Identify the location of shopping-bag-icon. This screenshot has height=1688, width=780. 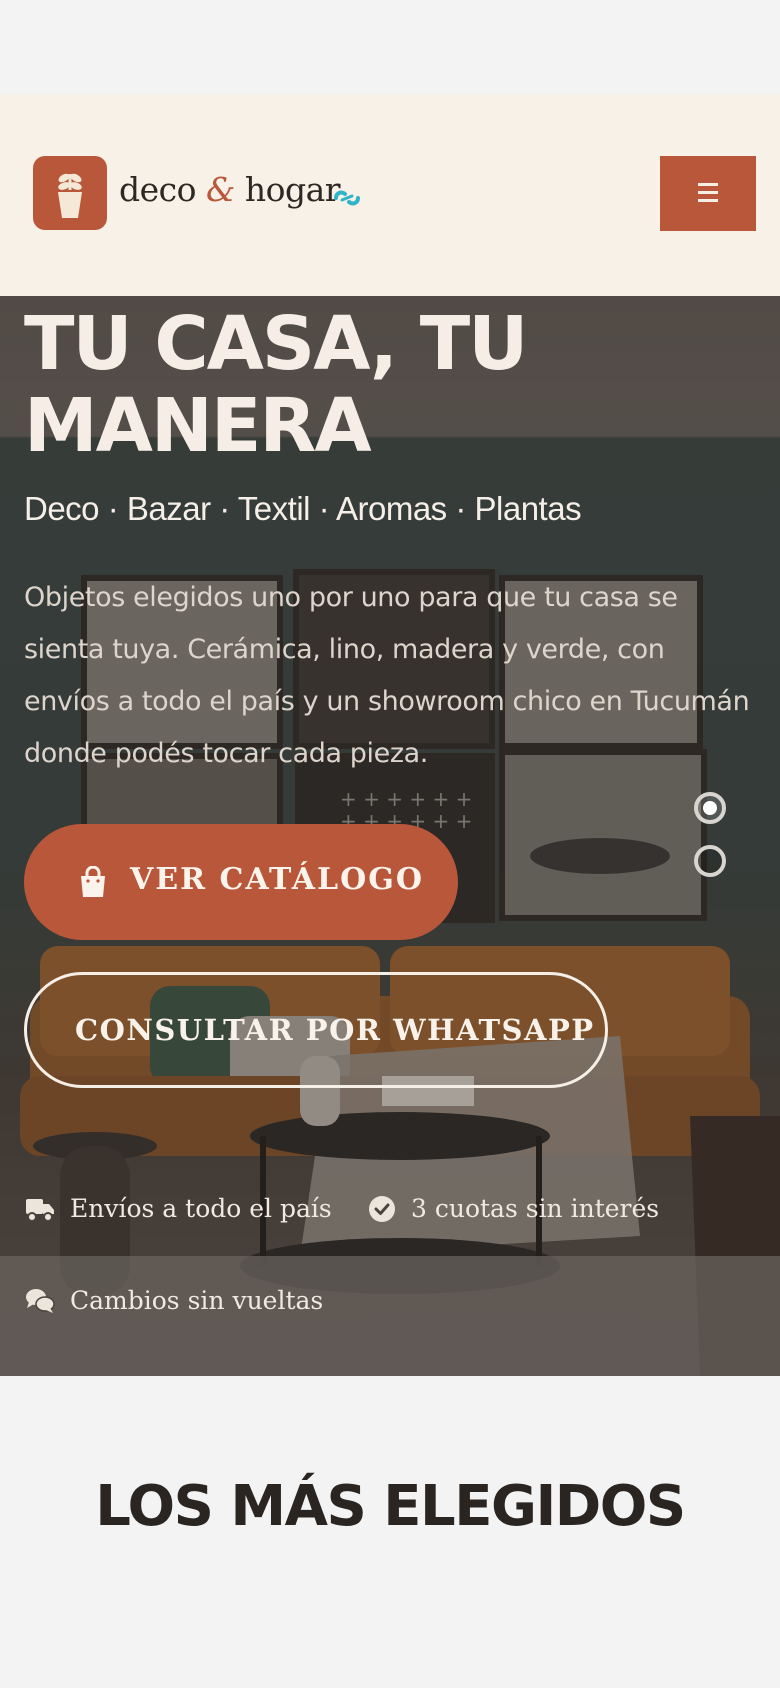
(93, 881).